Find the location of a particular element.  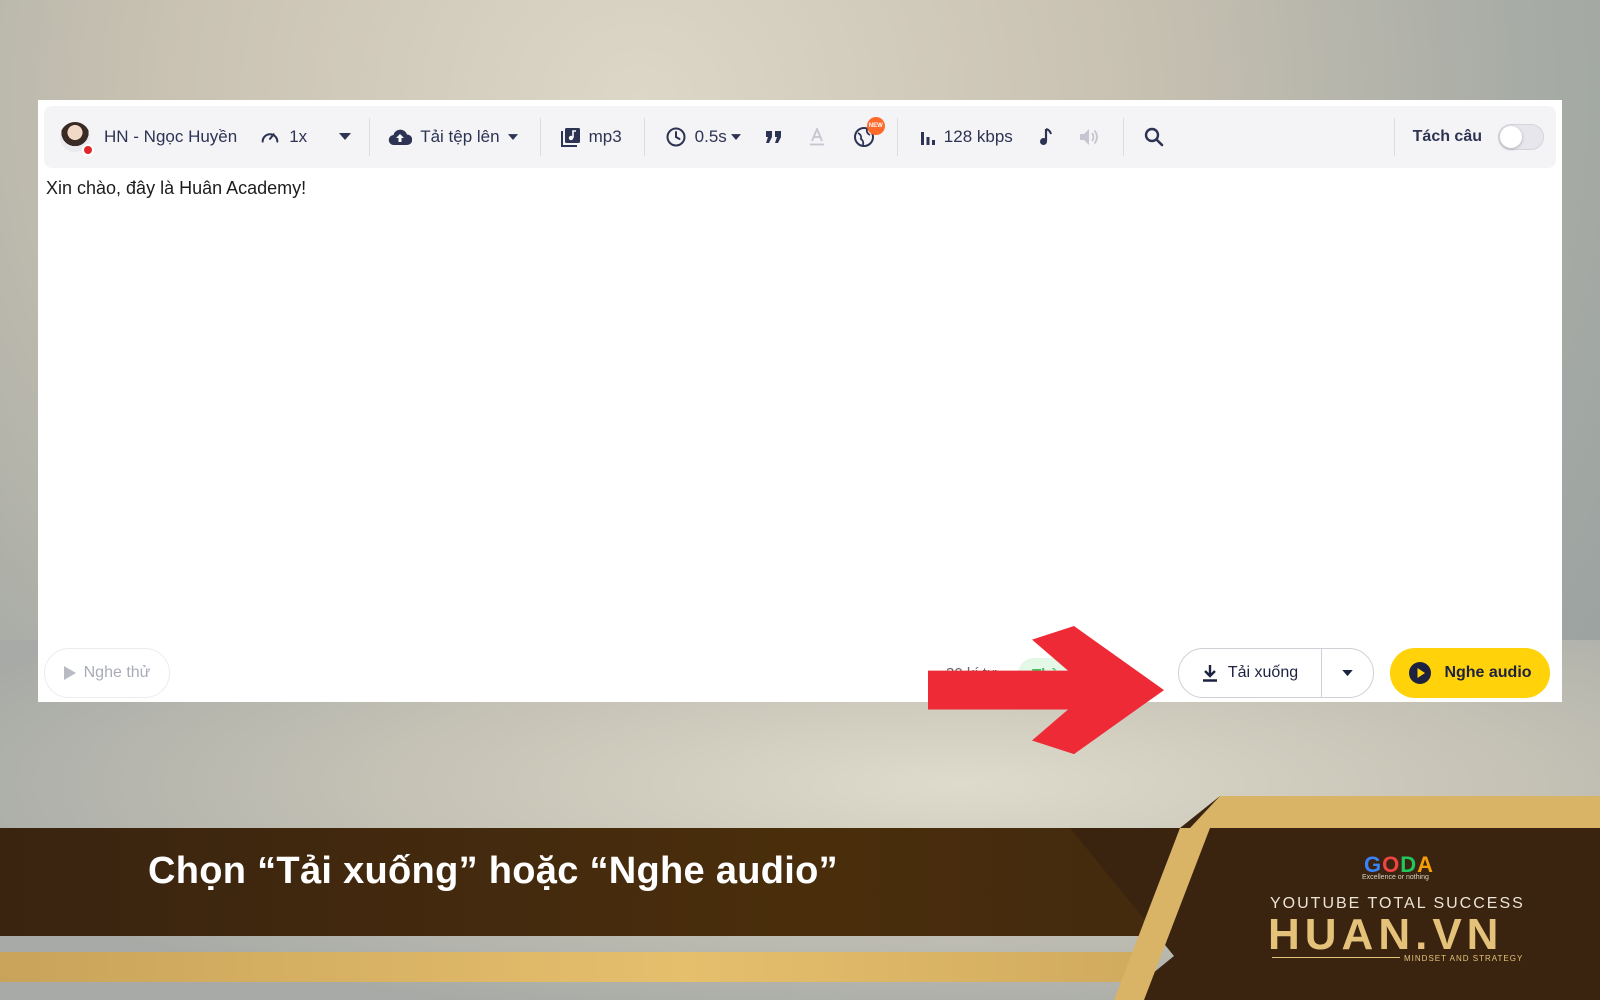

caption-text: Chọn “Tải xuống” hoặc “Nghe audio” is located at coordinates (493, 871).